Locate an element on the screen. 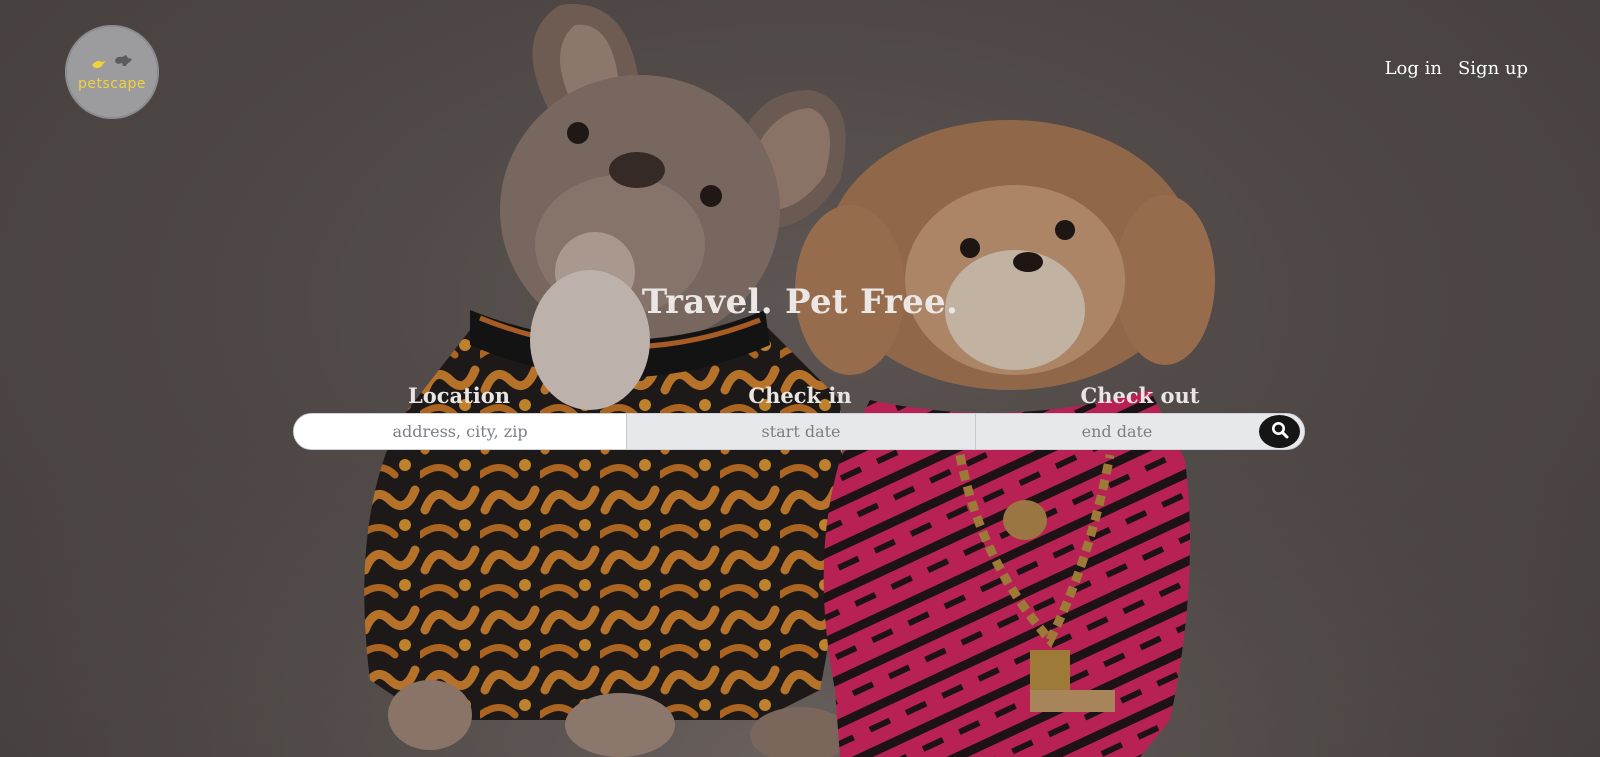 The height and width of the screenshot is (757, 1600). check-out-input is located at coordinates (1117, 431).